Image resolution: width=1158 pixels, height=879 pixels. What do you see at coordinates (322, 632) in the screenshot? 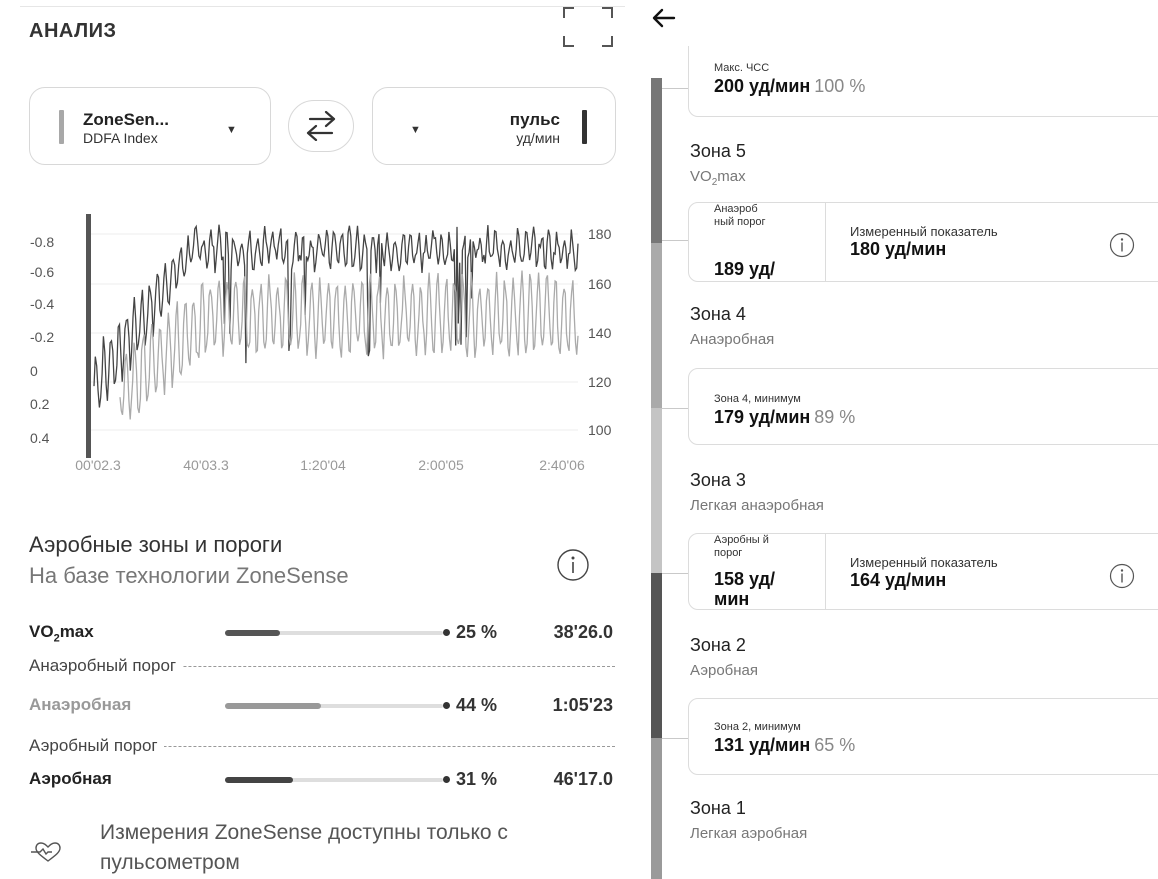
I see `zone-row-vo2max: VO2max 25 % 38'26.0` at bounding box center [322, 632].